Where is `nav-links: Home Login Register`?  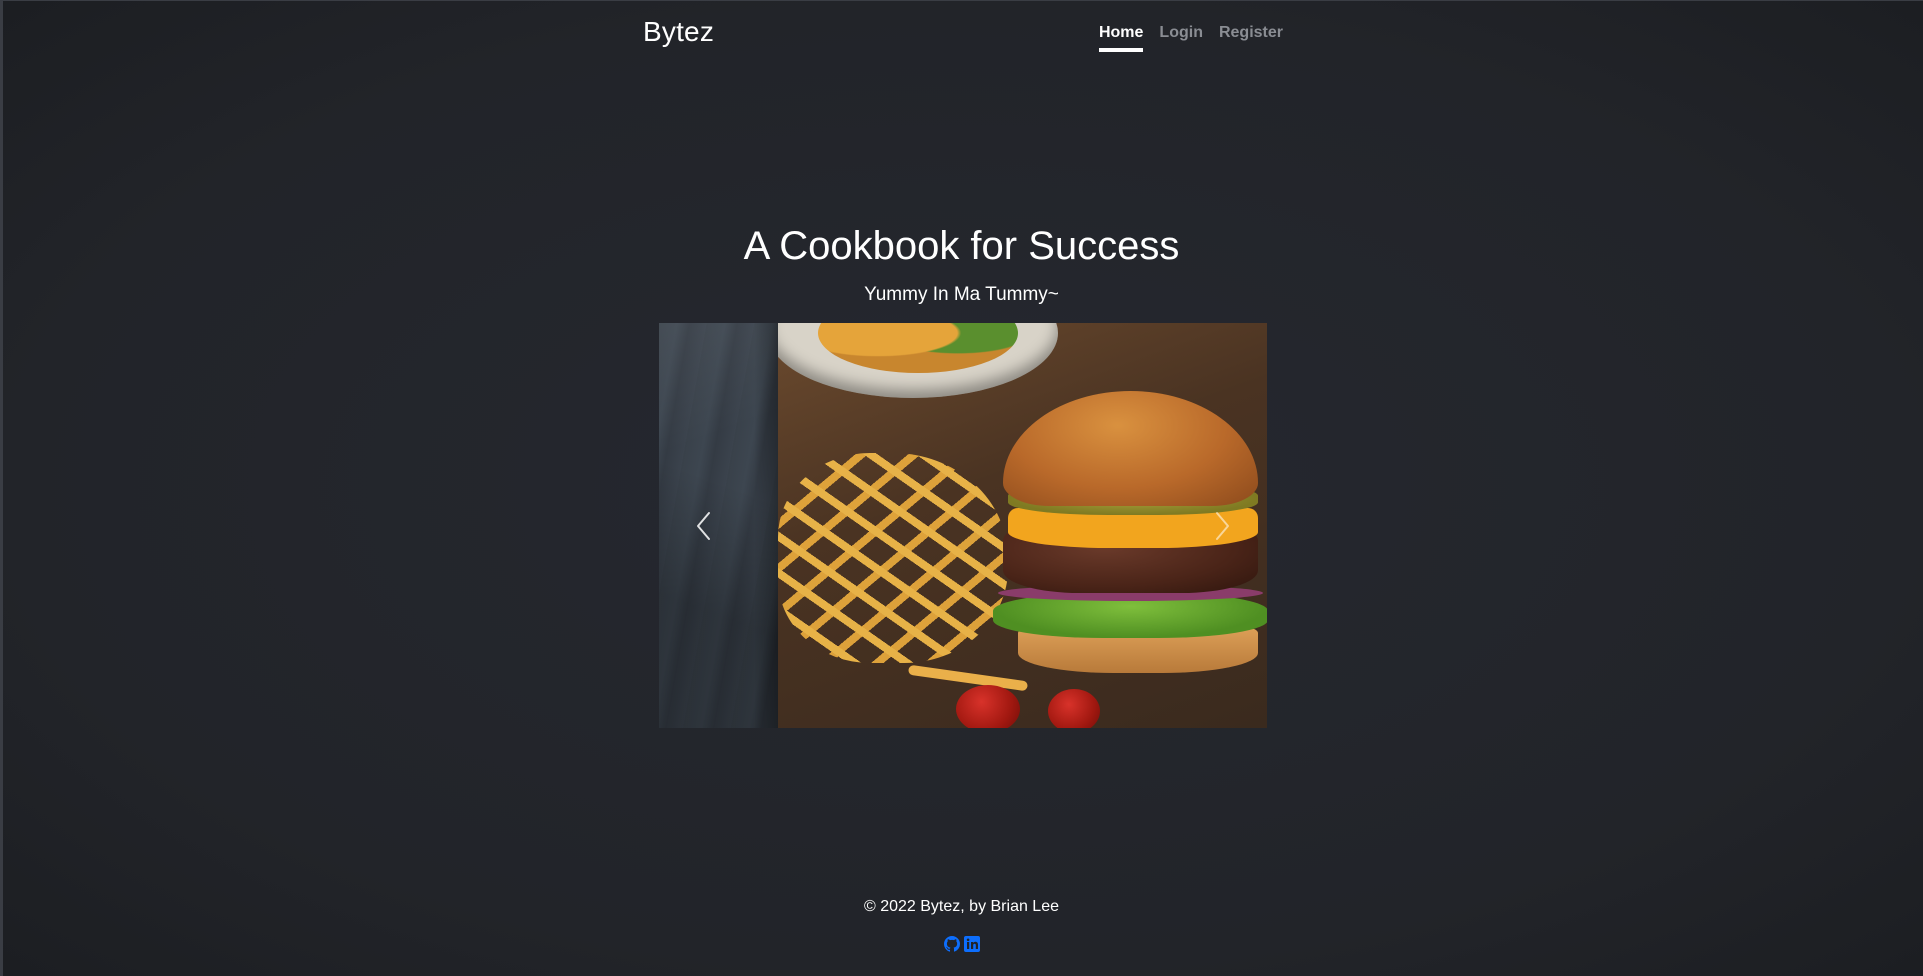
nav-links: Home Login Register is located at coordinates (1190, 38).